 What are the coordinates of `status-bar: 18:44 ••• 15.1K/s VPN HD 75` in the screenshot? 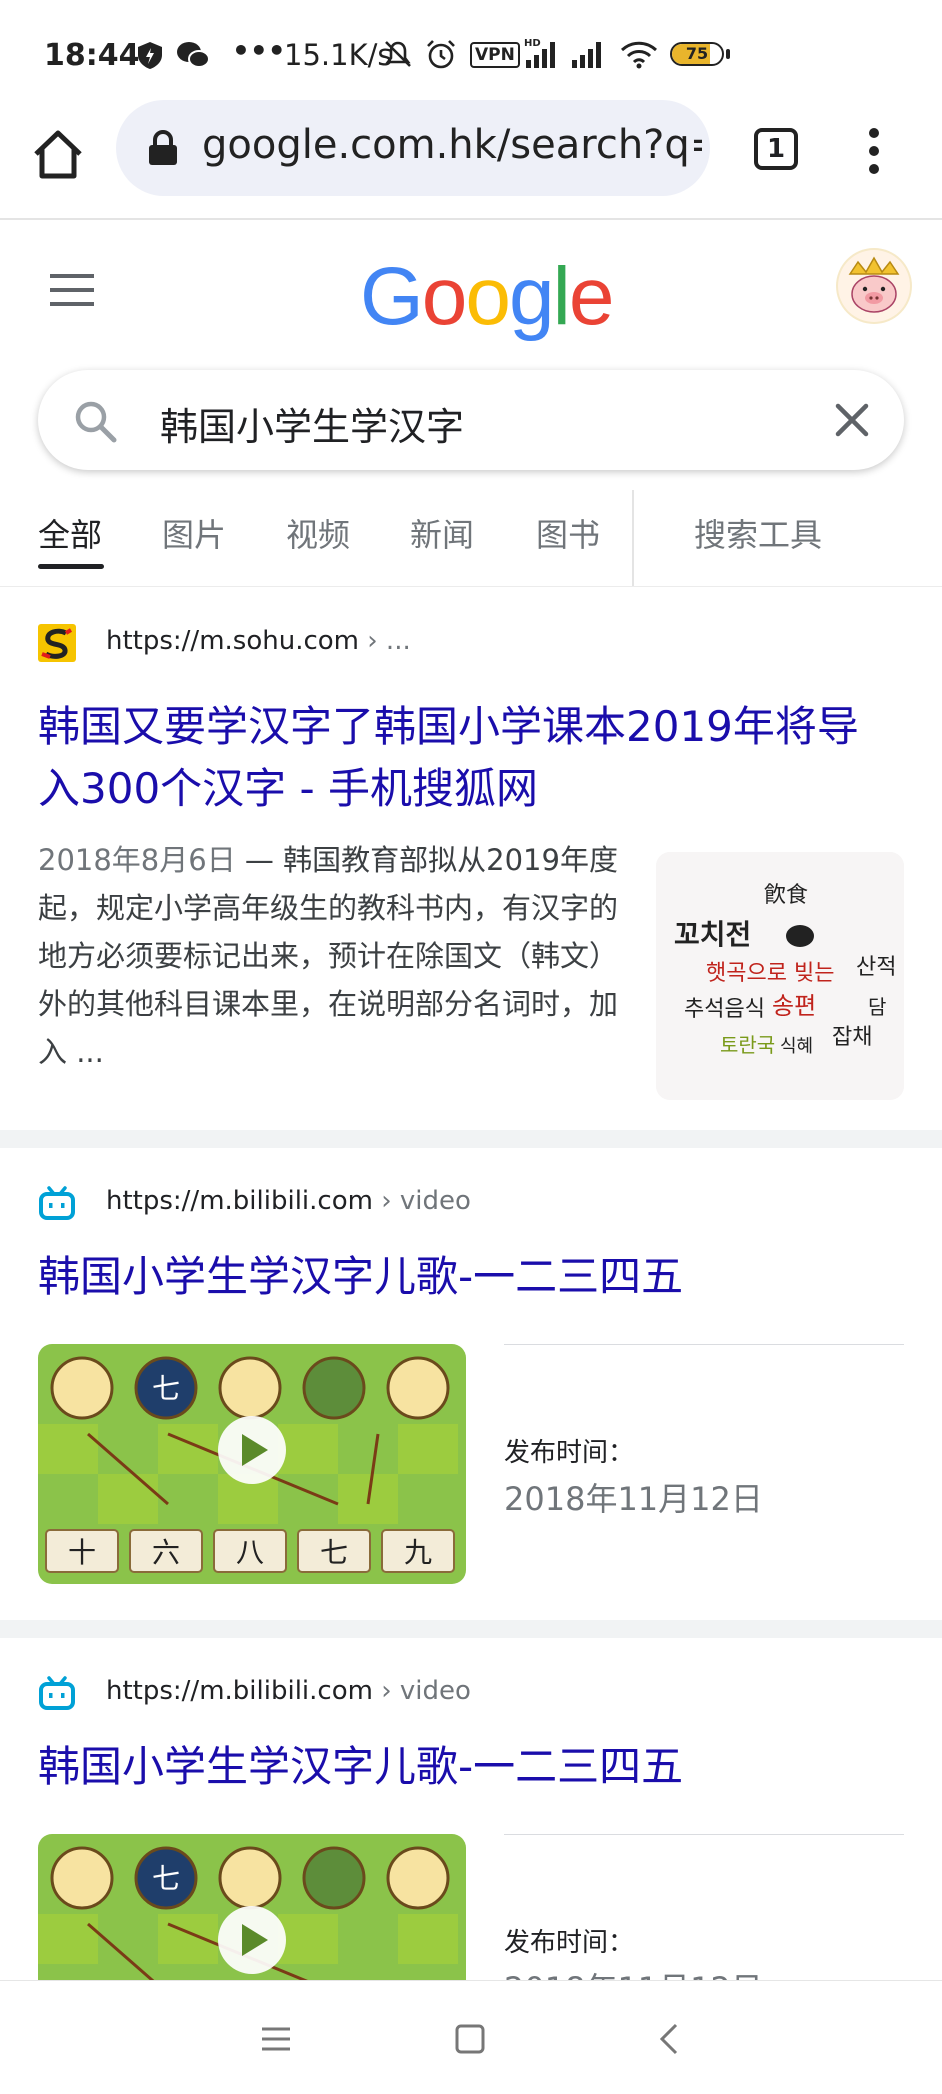 It's located at (471, 50).